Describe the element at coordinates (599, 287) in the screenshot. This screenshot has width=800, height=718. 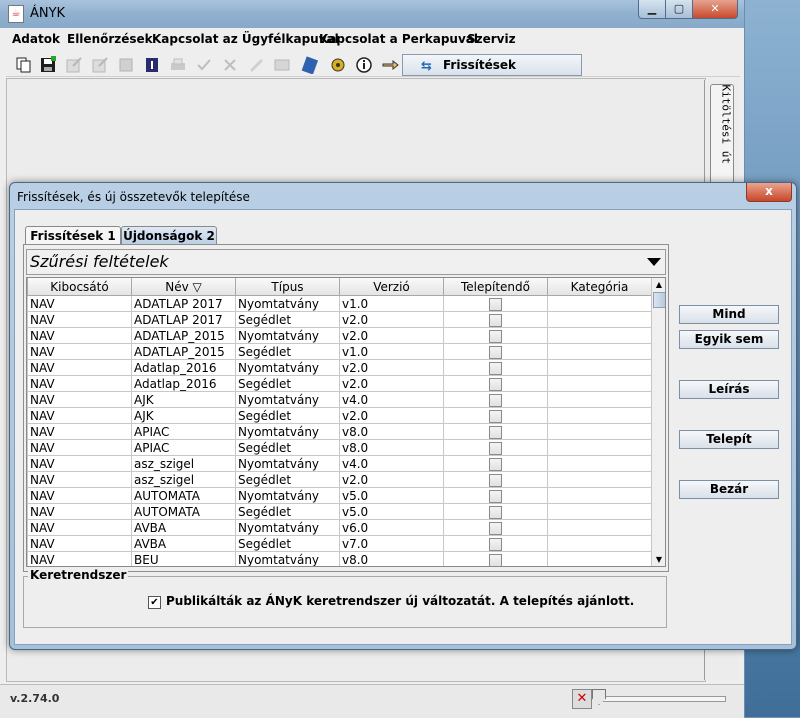
I see `column-header-kategoria: Kategória` at that location.